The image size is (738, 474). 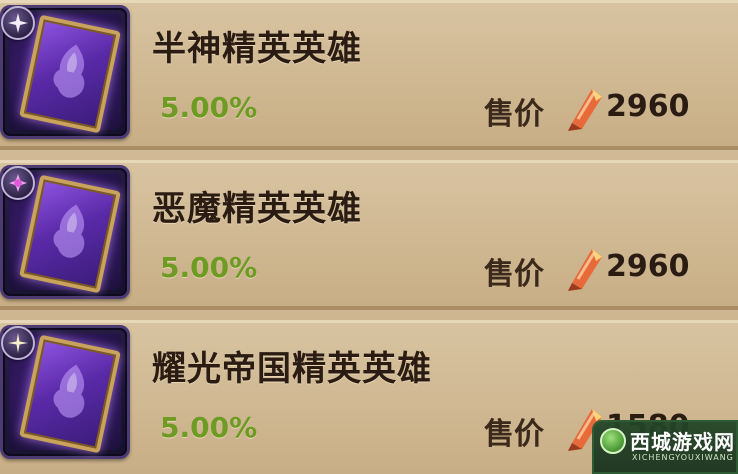 I want to click on watermark-title: 西城游戏网, so click(x=682, y=442).